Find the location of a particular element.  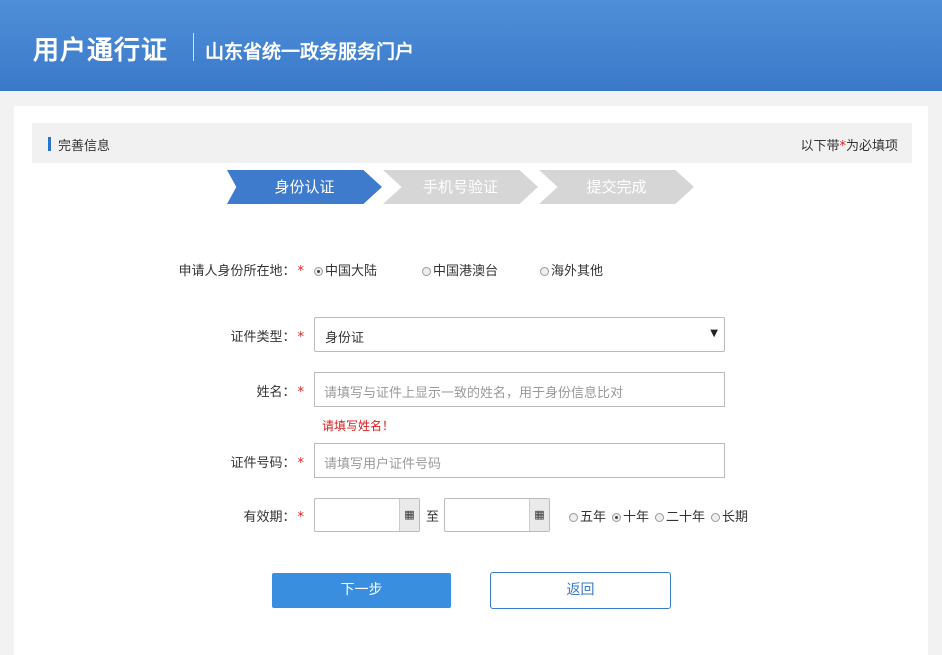

progress-steps: 身份认证 手机号验证 提交完成 is located at coordinates (462, 187).